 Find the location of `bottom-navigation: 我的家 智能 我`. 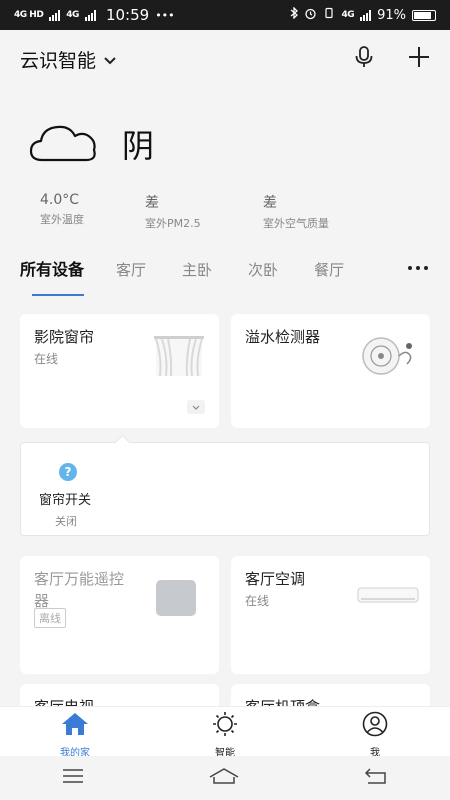

bottom-navigation: 我的家 智能 我 is located at coordinates (225, 732).